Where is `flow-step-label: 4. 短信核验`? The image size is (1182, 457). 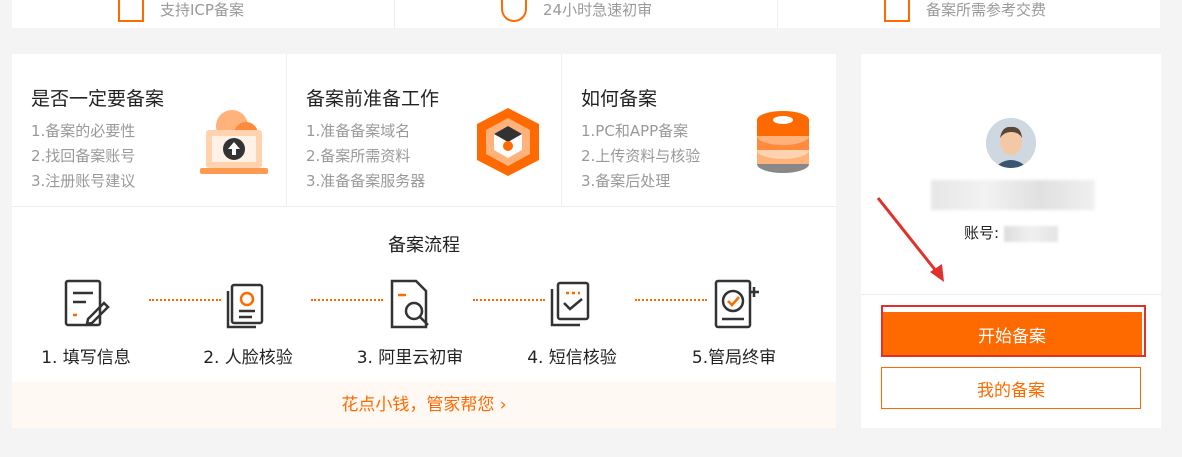 flow-step-label: 4. 短信核验 is located at coordinates (572, 358).